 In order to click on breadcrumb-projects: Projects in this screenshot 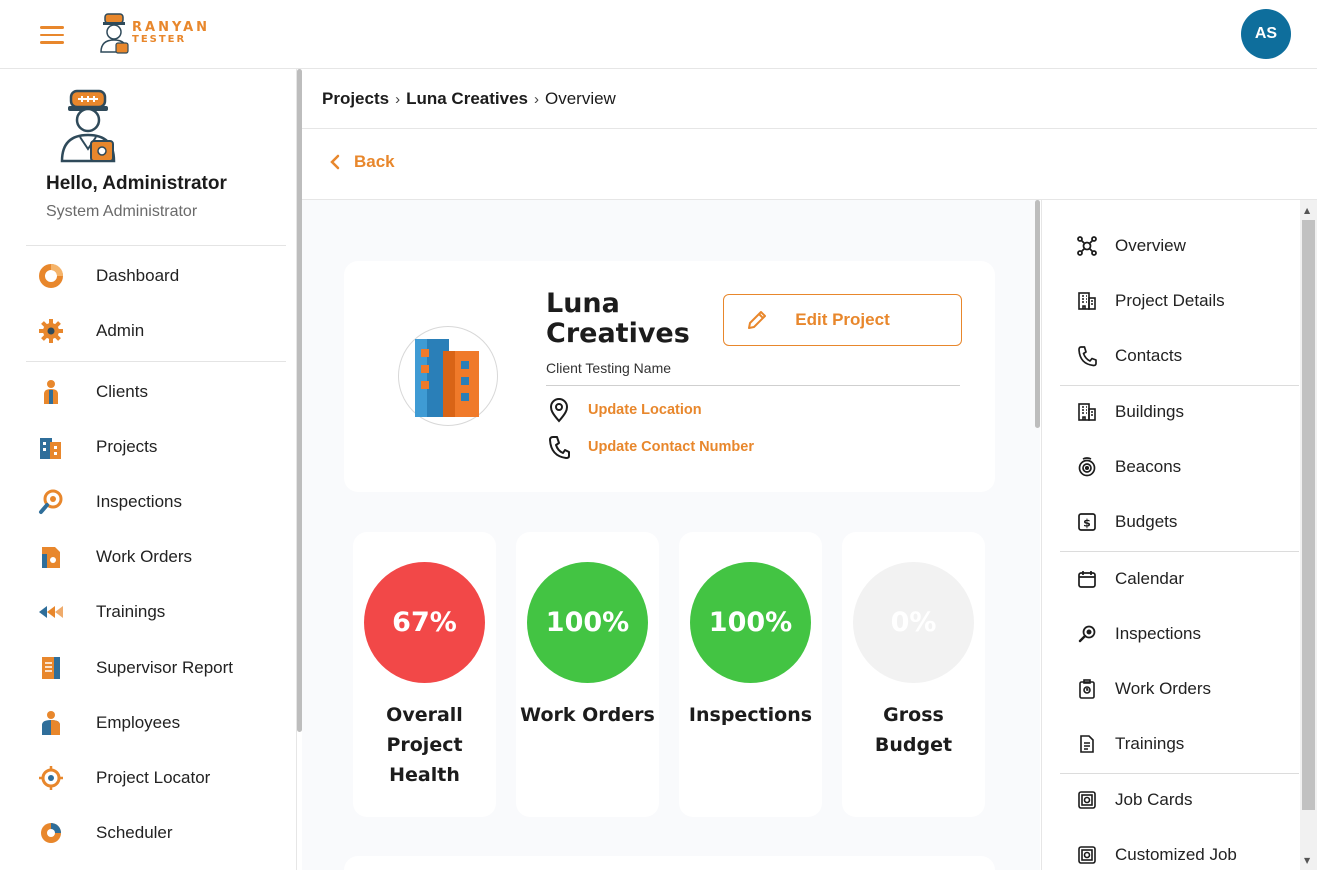, I will do `click(355, 99)`.